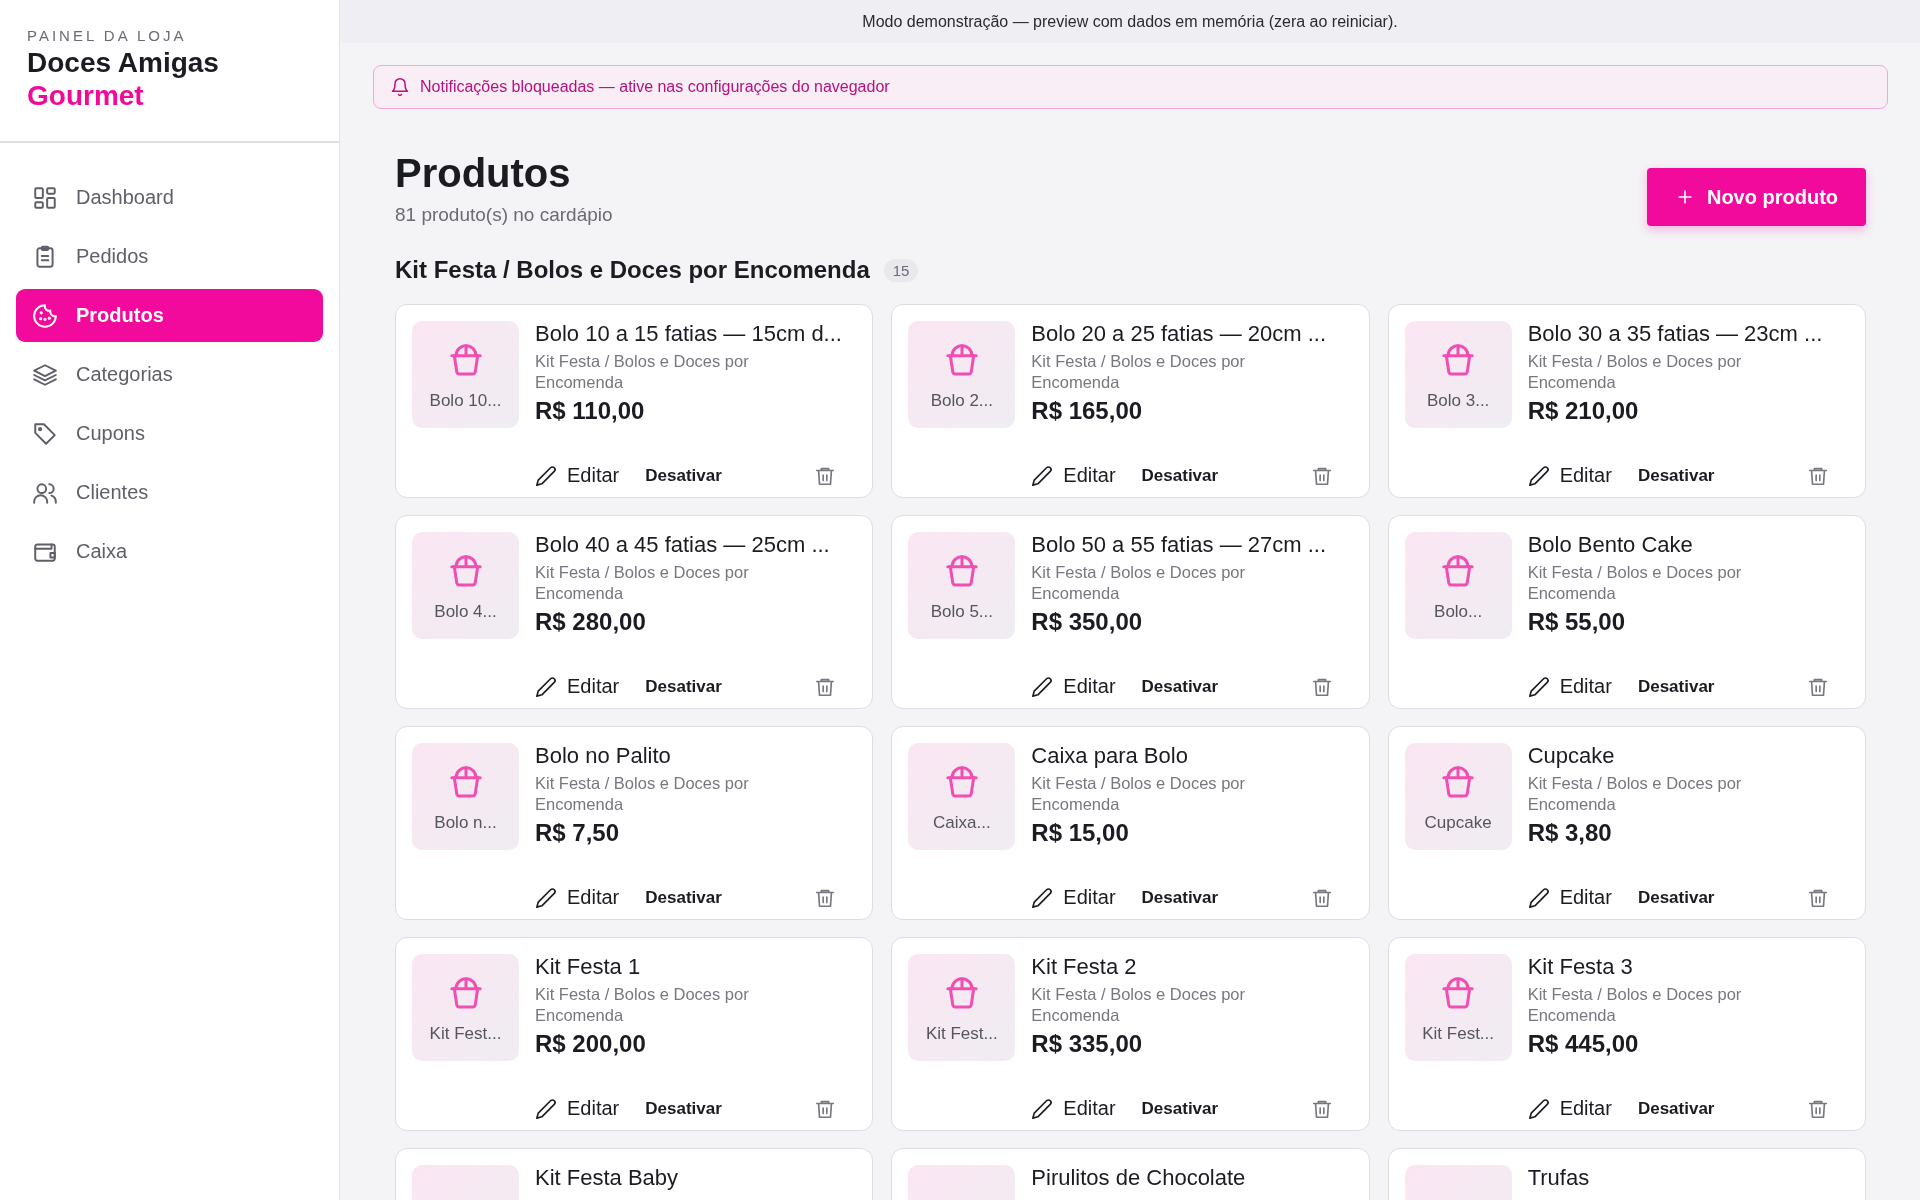 Image resolution: width=1920 pixels, height=1200 pixels. Describe the element at coordinates (1110, 756) in the screenshot. I see `product-name: Caixa para Bolo` at that location.